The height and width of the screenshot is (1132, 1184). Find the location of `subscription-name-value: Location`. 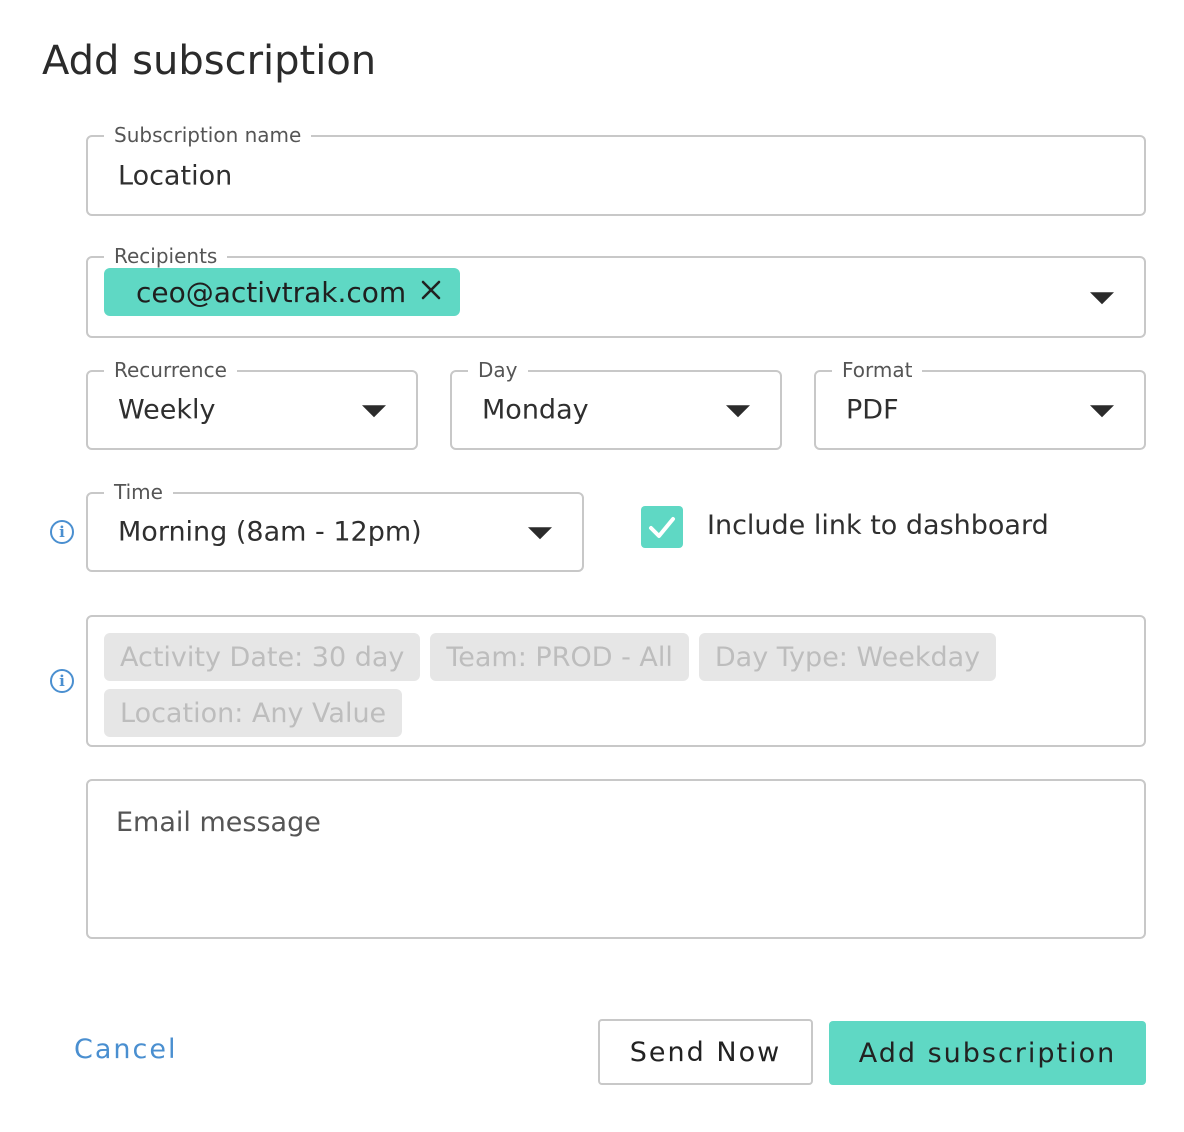

subscription-name-value: Location is located at coordinates (175, 175).